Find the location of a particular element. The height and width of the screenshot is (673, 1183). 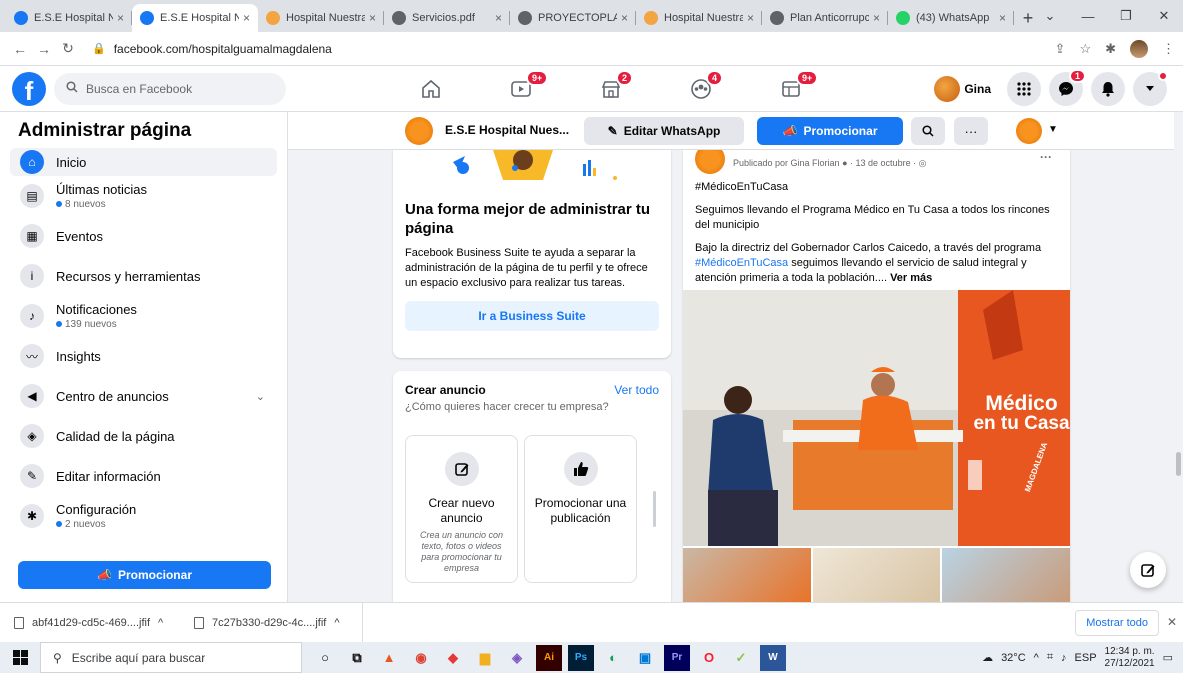

lock-icon: 🔒 is located at coordinates (99, 48).